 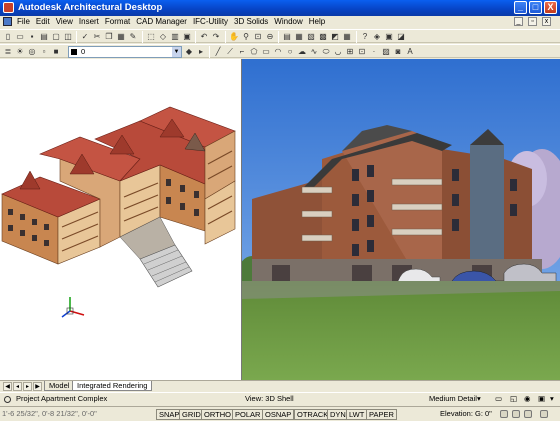 What do you see at coordinates (246, 37) in the screenshot?
I see `zoom-realtime-icon: ⚲` at bounding box center [246, 37].